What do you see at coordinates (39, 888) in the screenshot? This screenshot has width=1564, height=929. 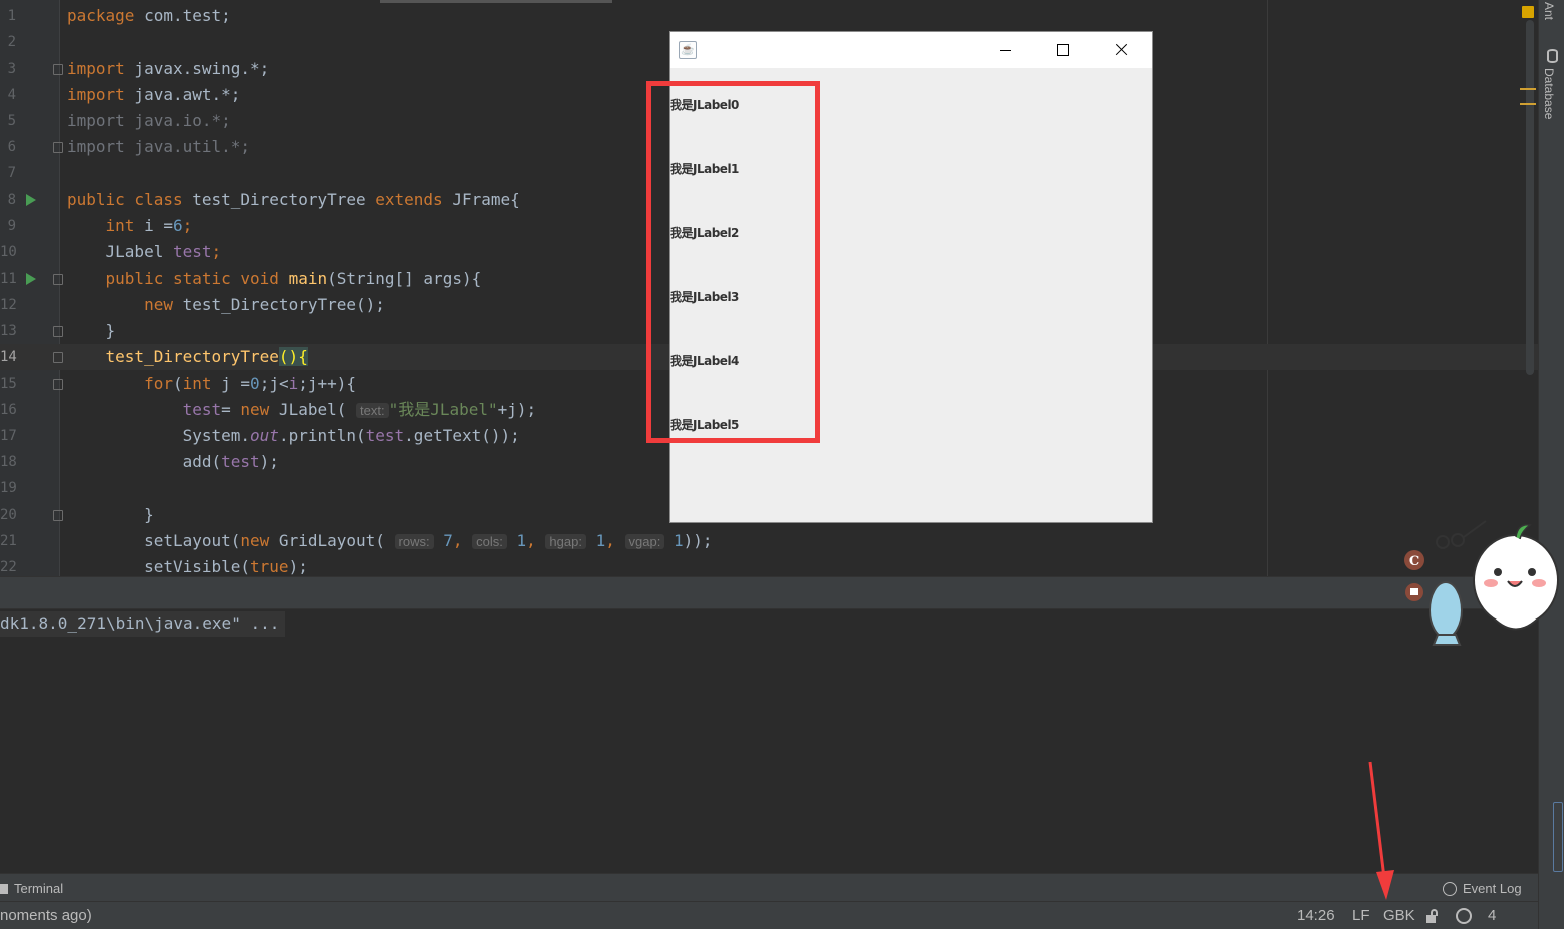 I see `terminal-tab-label: Terminal` at bounding box center [39, 888].